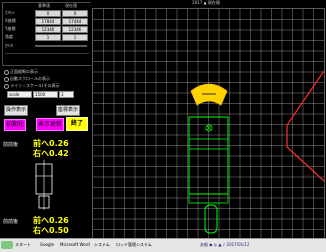 This screenshot has width=326, height=252. I want to click on front-instruction-forward: 前へ0.26, so click(51, 143).